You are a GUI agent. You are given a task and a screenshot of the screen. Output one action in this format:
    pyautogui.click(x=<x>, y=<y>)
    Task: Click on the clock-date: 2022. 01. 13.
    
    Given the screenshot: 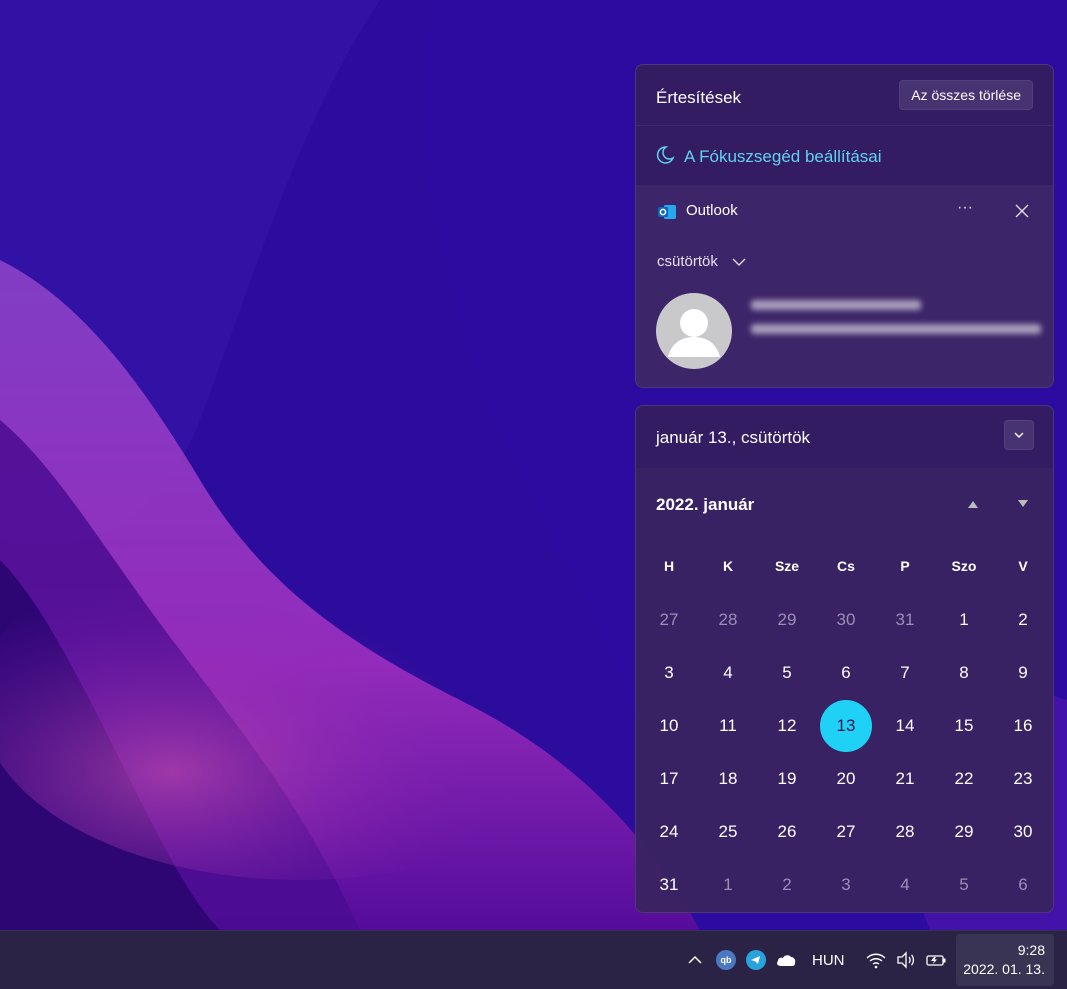 What is the action you would take?
    pyautogui.click(x=1004, y=969)
    